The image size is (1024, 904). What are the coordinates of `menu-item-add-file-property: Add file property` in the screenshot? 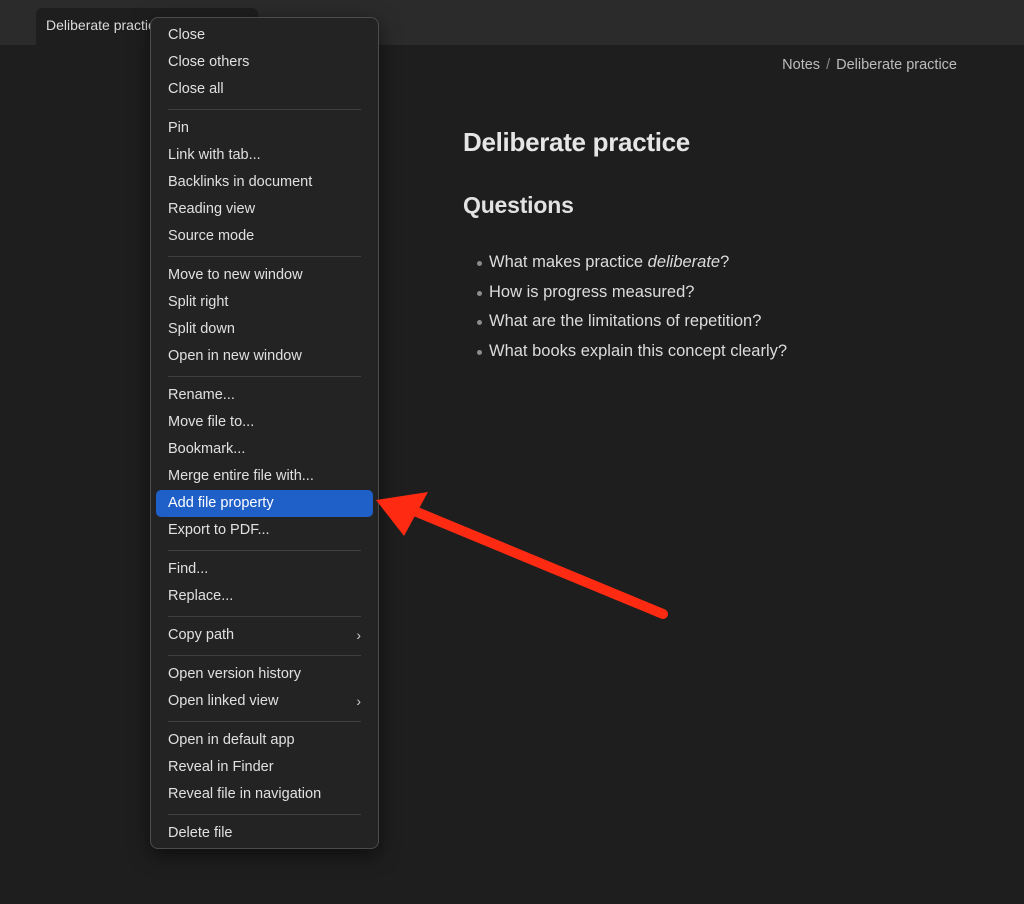 It's located at (264, 503).